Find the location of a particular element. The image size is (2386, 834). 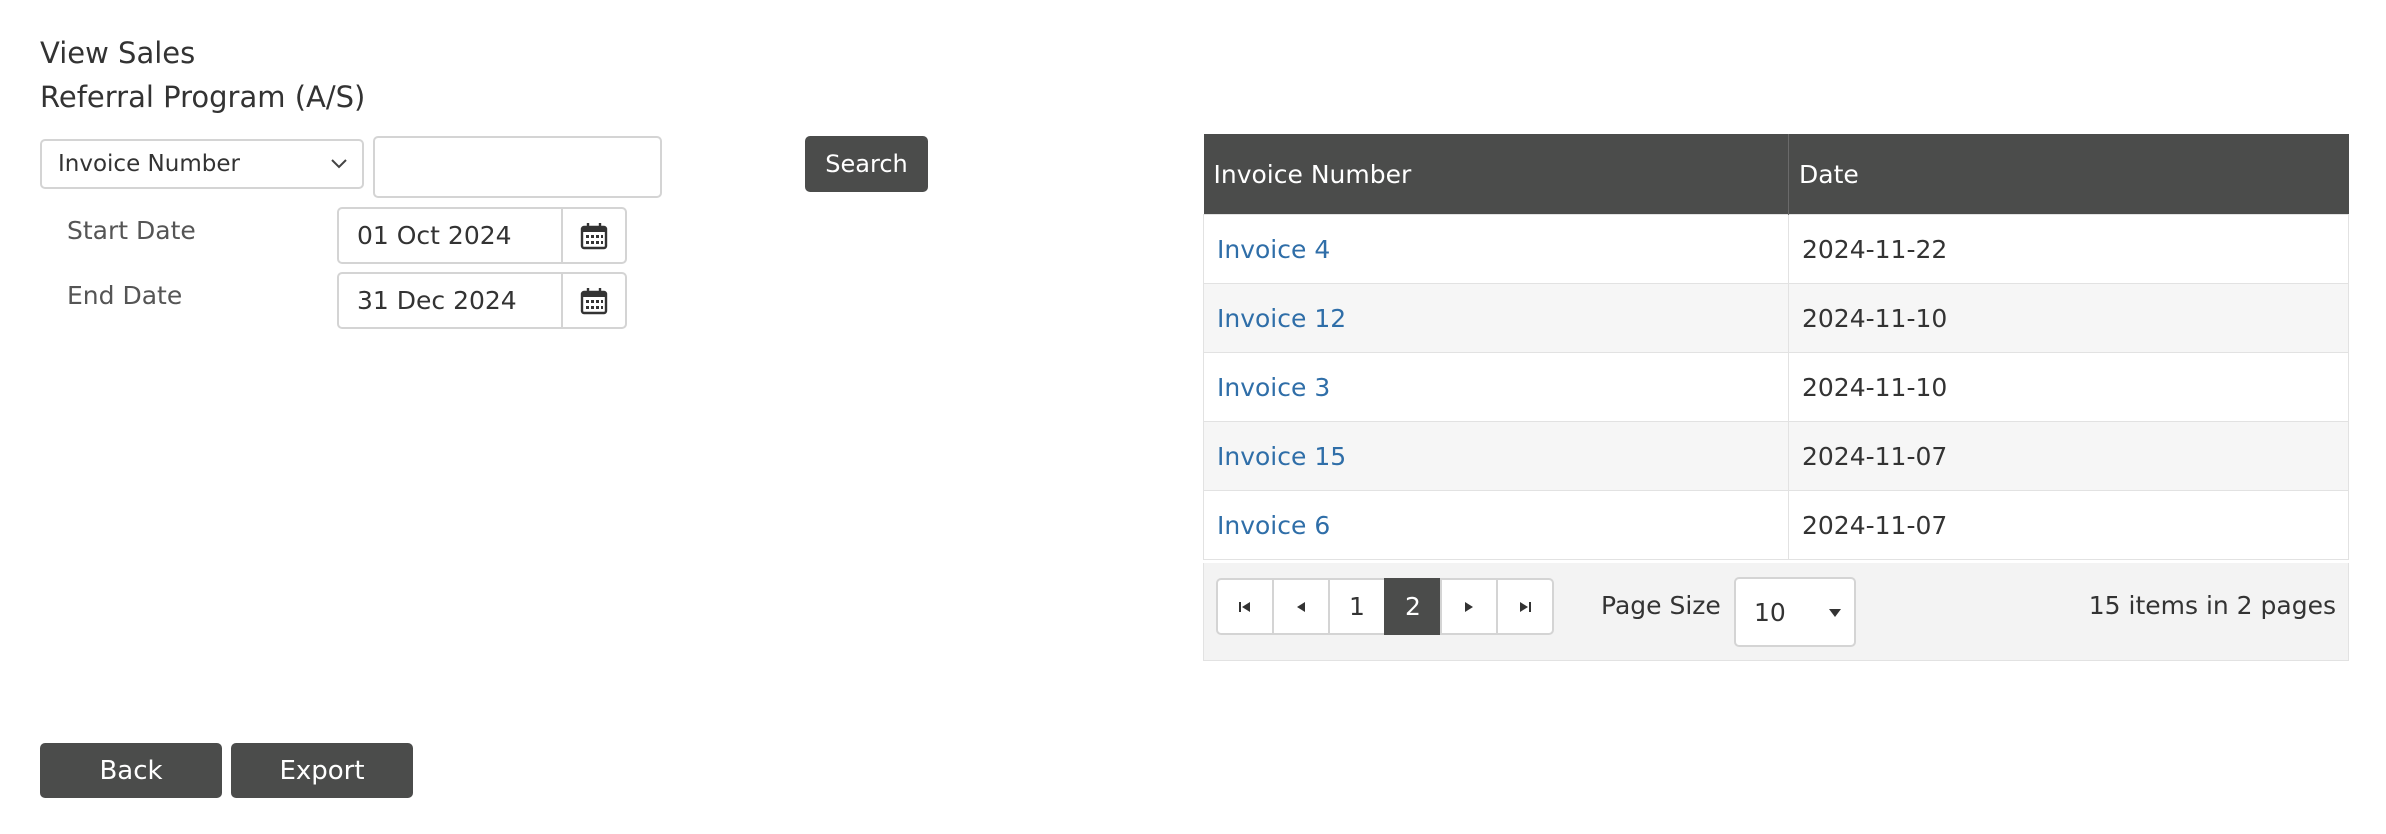

start-date-label: Start Date is located at coordinates (131, 230).